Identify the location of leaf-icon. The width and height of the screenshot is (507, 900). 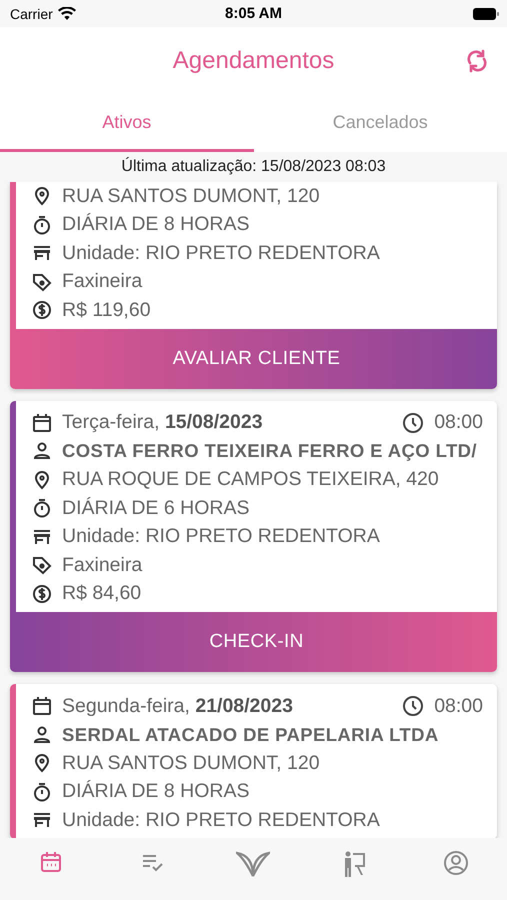
(253, 864).